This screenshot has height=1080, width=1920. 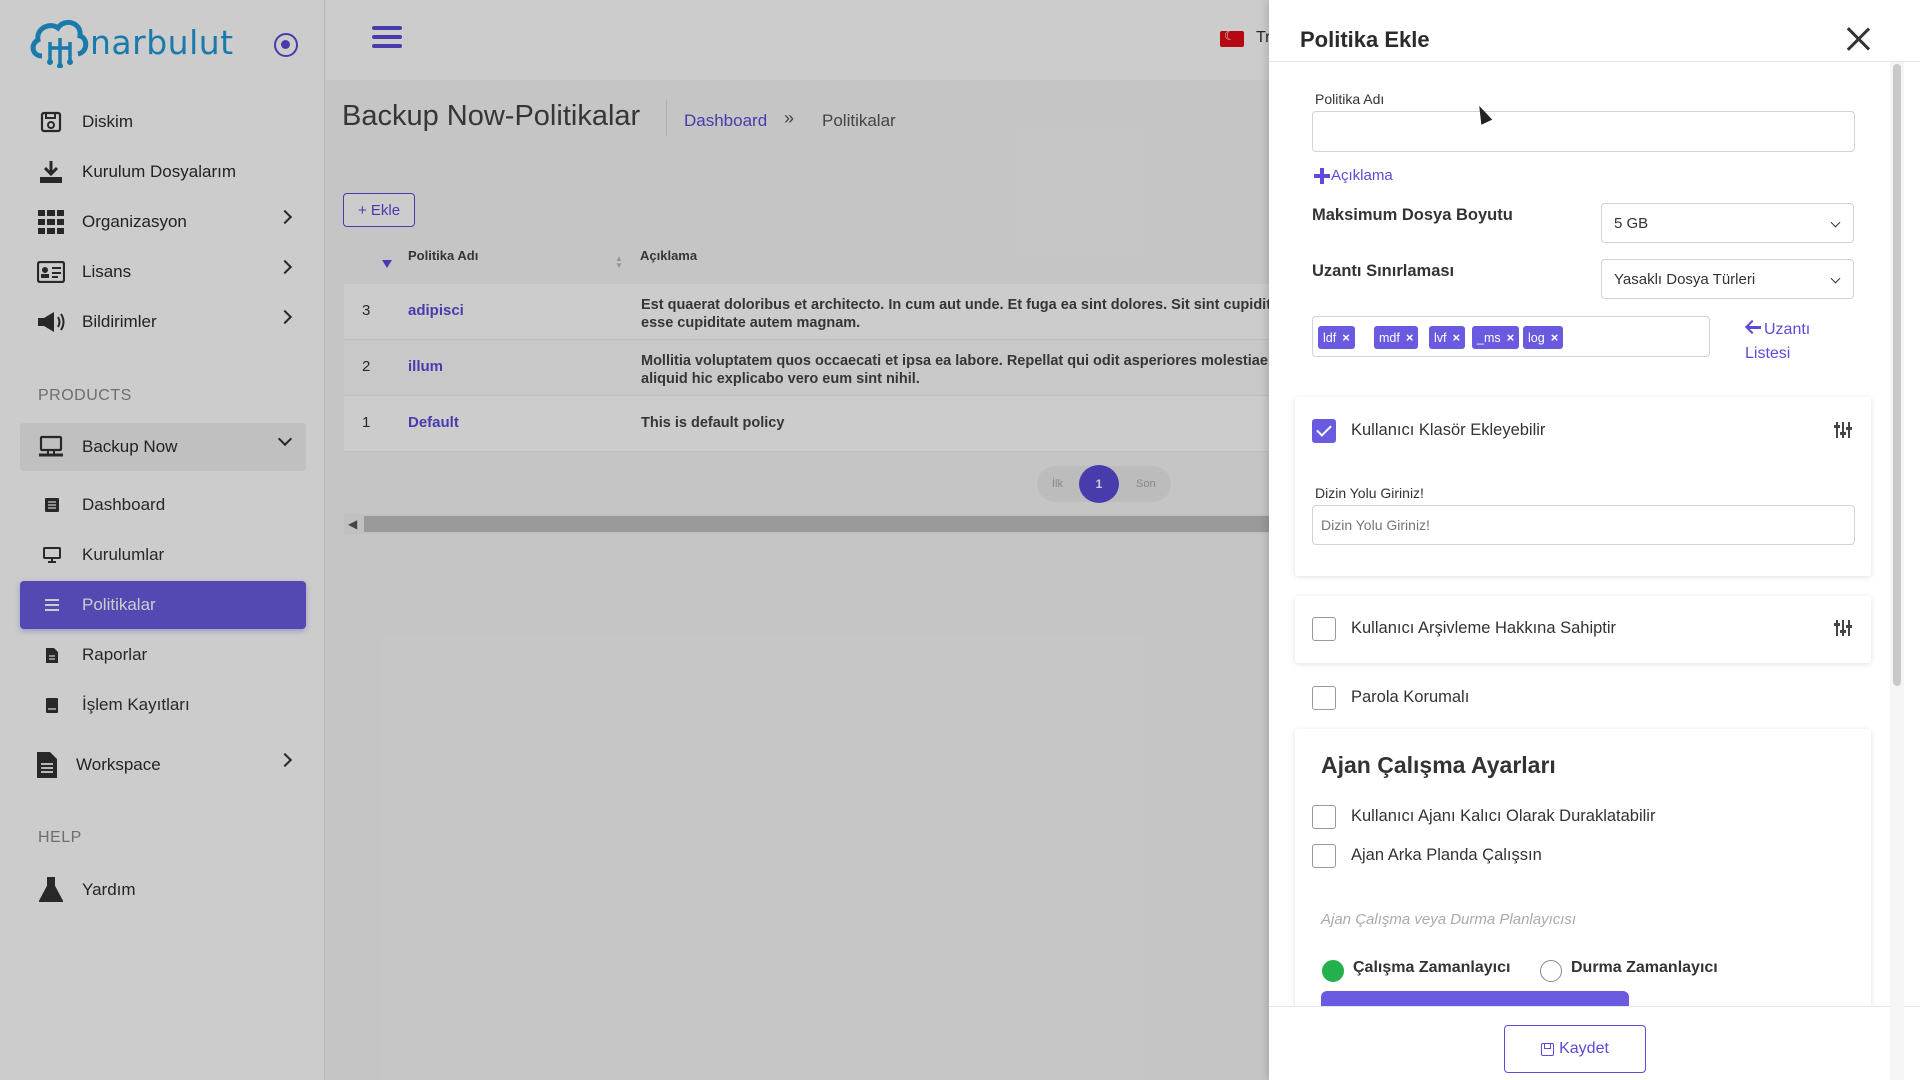 What do you see at coordinates (1583, 131) in the screenshot?
I see `policy-name-input` at bounding box center [1583, 131].